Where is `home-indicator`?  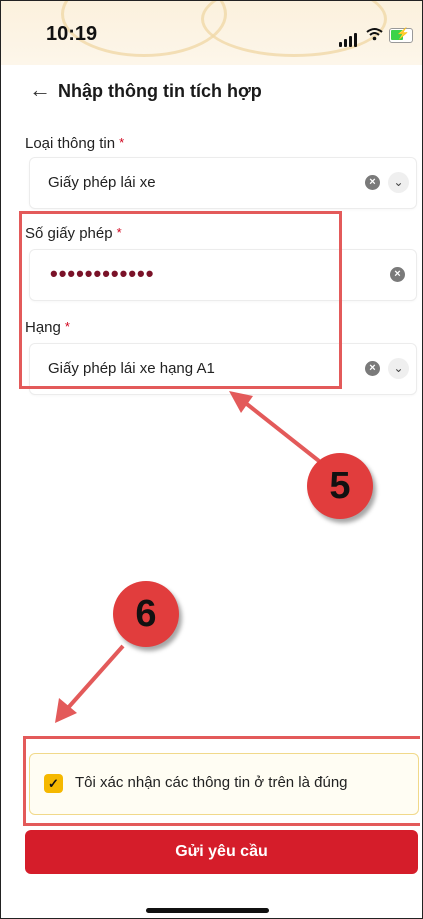 home-indicator is located at coordinates (207, 910).